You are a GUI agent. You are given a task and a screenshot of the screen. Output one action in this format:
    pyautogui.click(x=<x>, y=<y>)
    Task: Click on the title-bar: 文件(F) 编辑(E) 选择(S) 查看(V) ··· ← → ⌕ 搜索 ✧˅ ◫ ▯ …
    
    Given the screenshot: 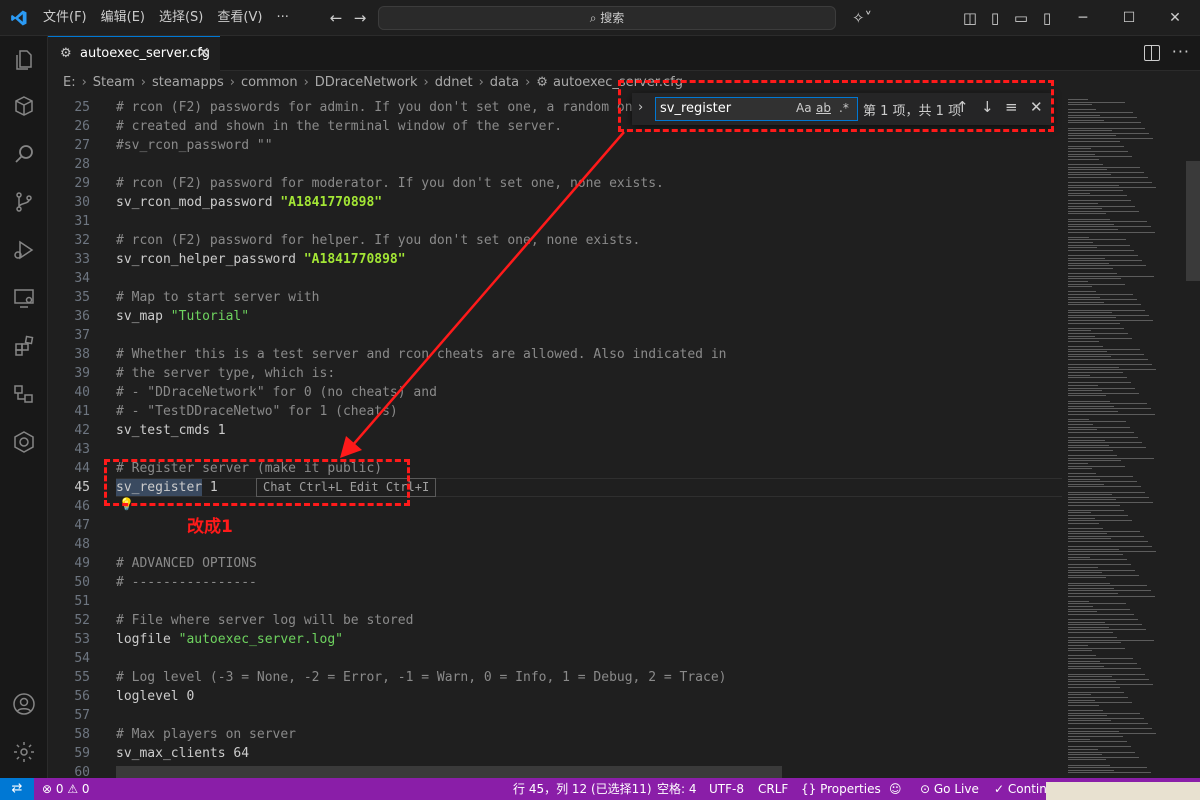 What is the action you would take?
    pyautogui.click(x=600, y=18)
    